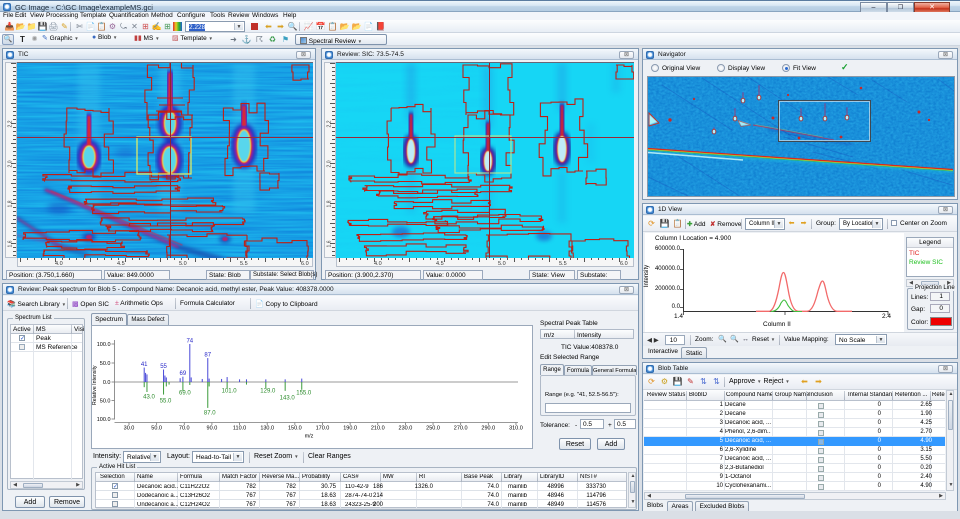 This screenshot has width=960, height=519. Describe the element at coordinates (184, 429) in the screenshot. I see `svg-text: 70.0` at that location.